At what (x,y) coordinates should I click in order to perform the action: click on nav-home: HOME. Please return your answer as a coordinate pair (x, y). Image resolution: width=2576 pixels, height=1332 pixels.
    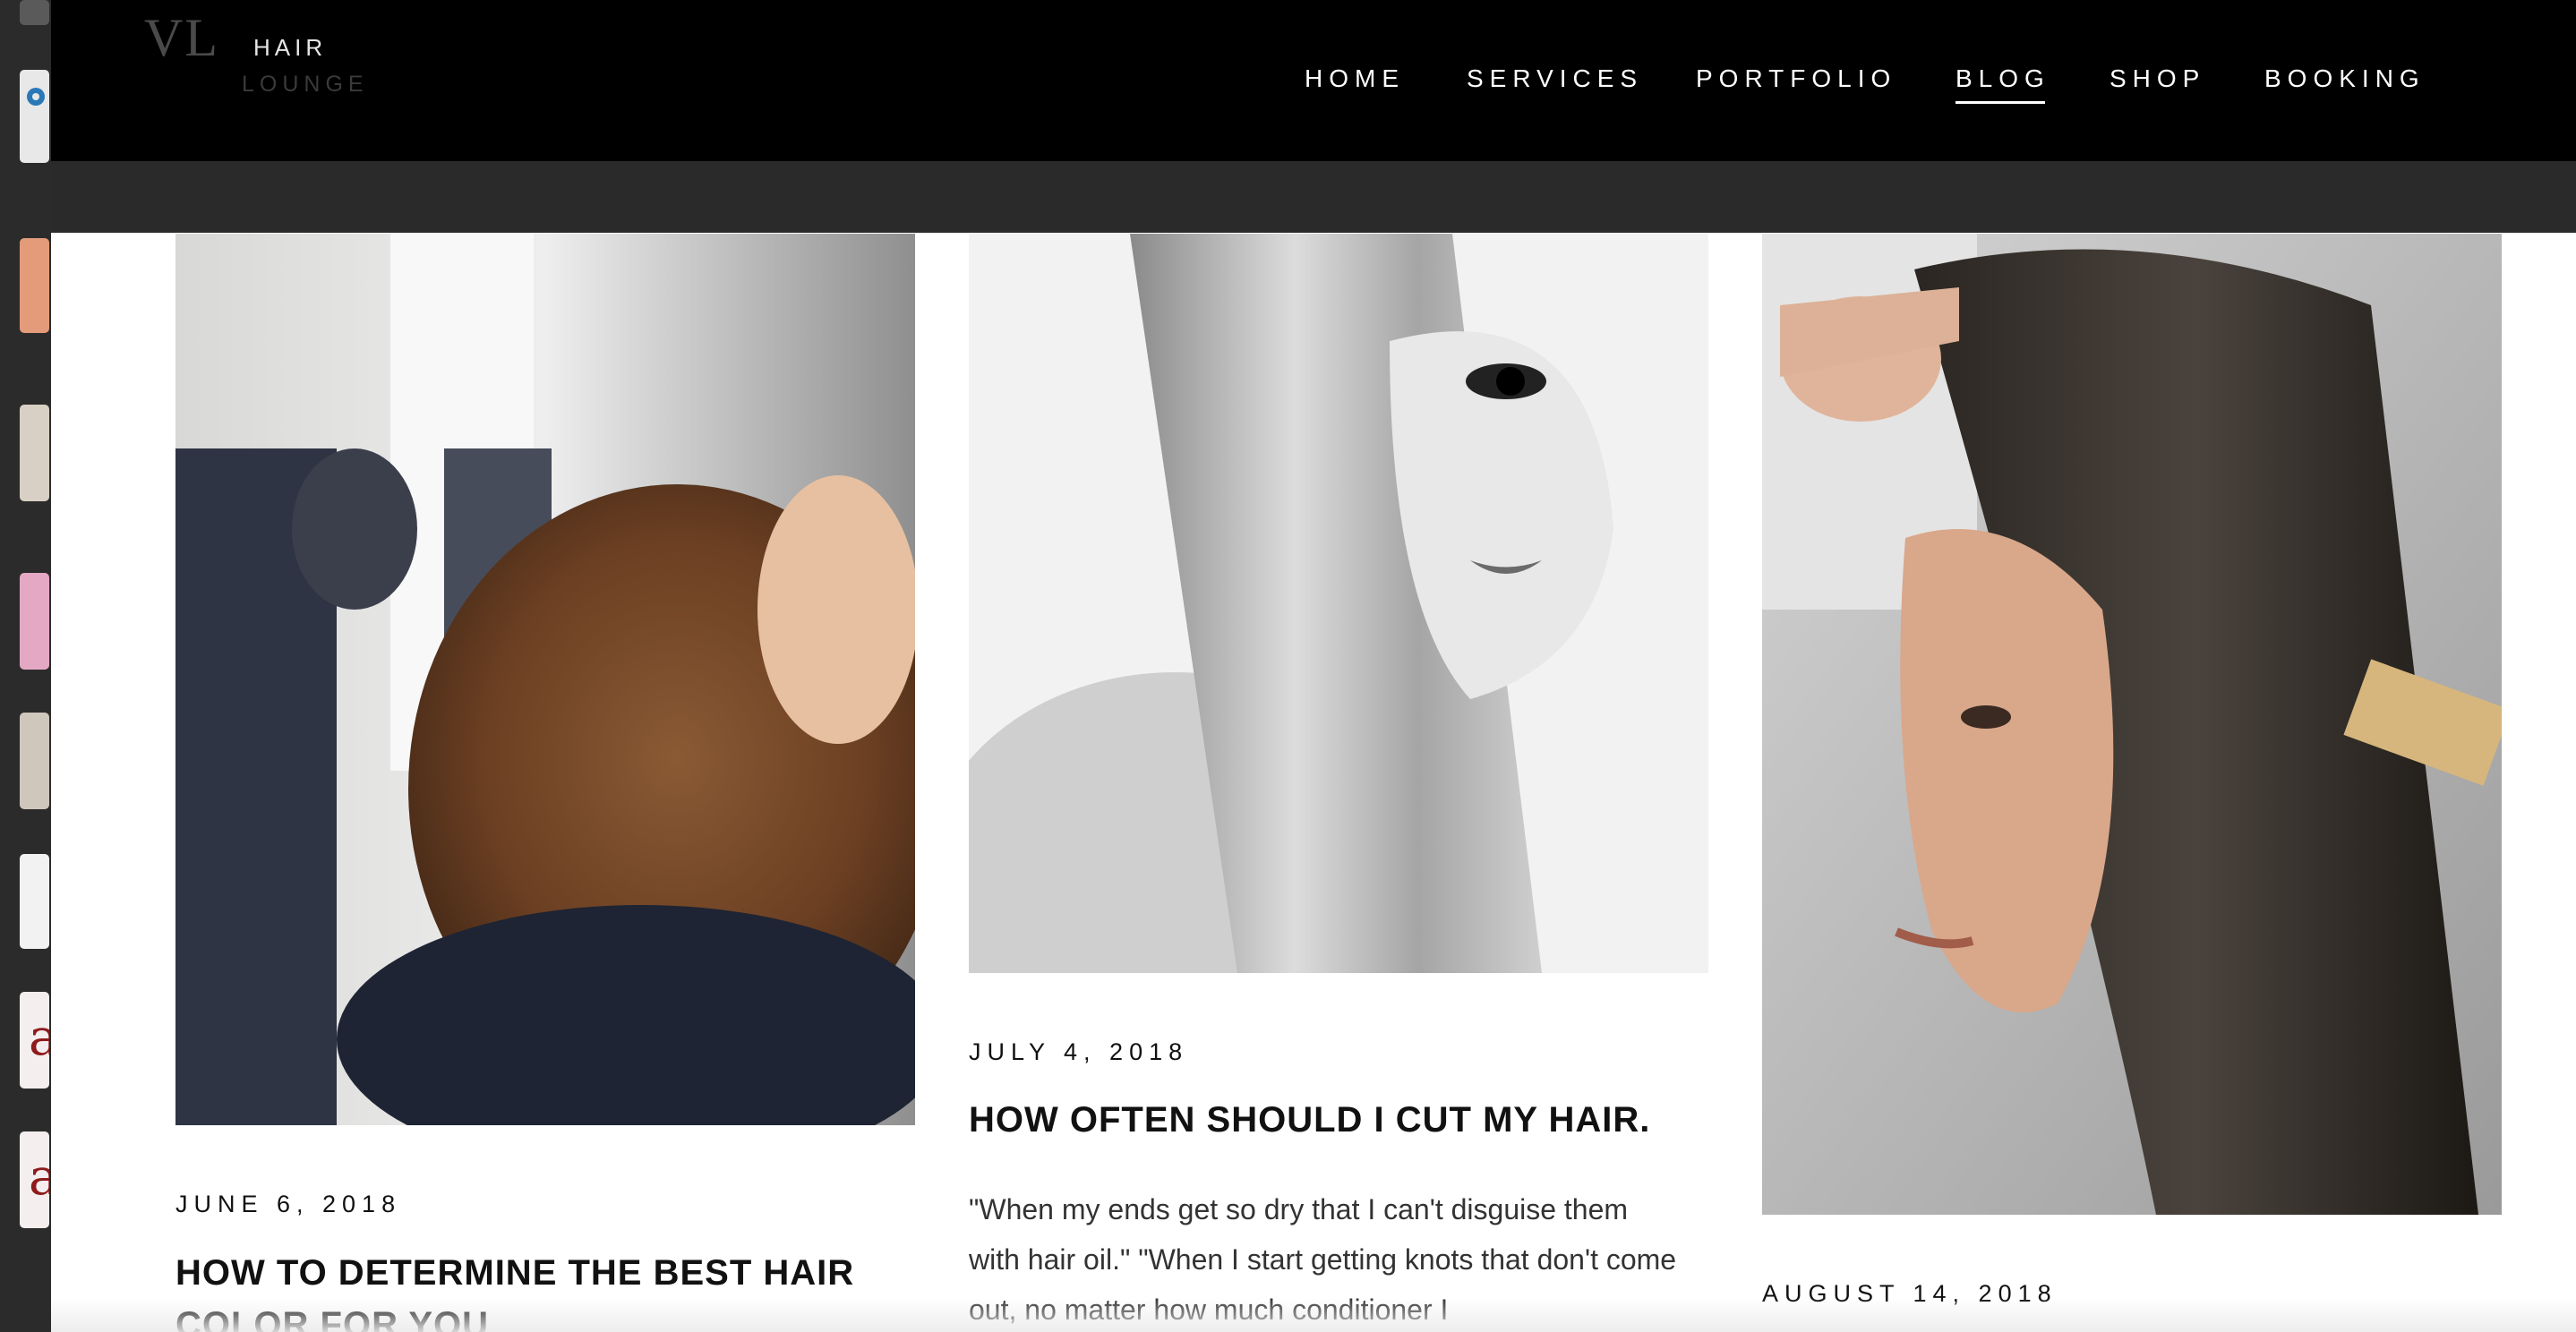
    Looking at the image, I should click on (1355, 78).